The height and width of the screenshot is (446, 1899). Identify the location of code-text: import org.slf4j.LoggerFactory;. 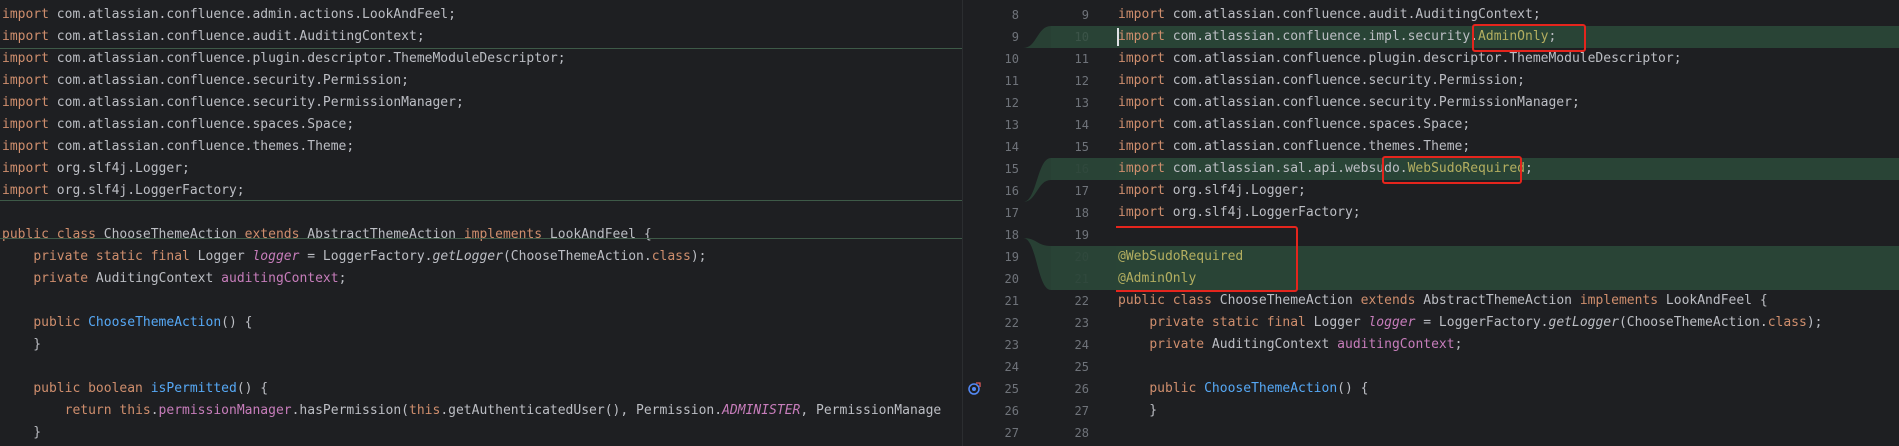
(123, 191).